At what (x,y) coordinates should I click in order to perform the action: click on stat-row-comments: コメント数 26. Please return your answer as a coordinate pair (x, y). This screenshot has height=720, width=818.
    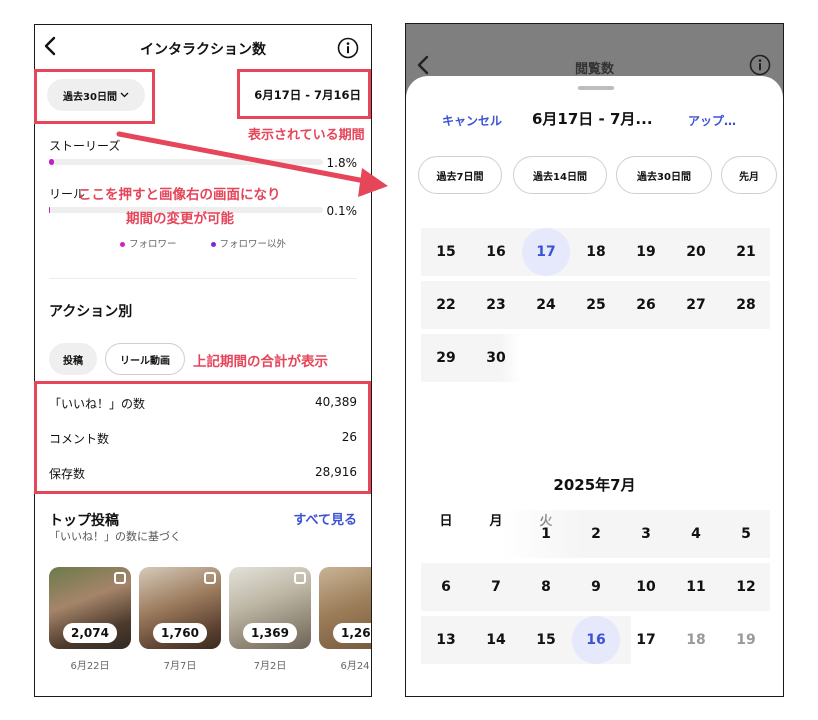
    Looking at the image, I should click on (203, 438).